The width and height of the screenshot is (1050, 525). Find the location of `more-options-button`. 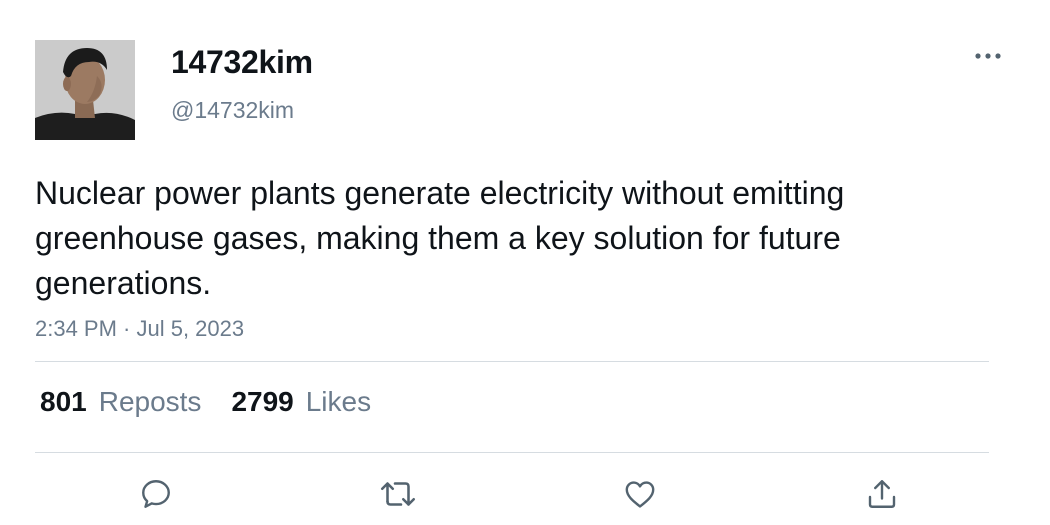

more-options-button is located at coordinates (988, 56).